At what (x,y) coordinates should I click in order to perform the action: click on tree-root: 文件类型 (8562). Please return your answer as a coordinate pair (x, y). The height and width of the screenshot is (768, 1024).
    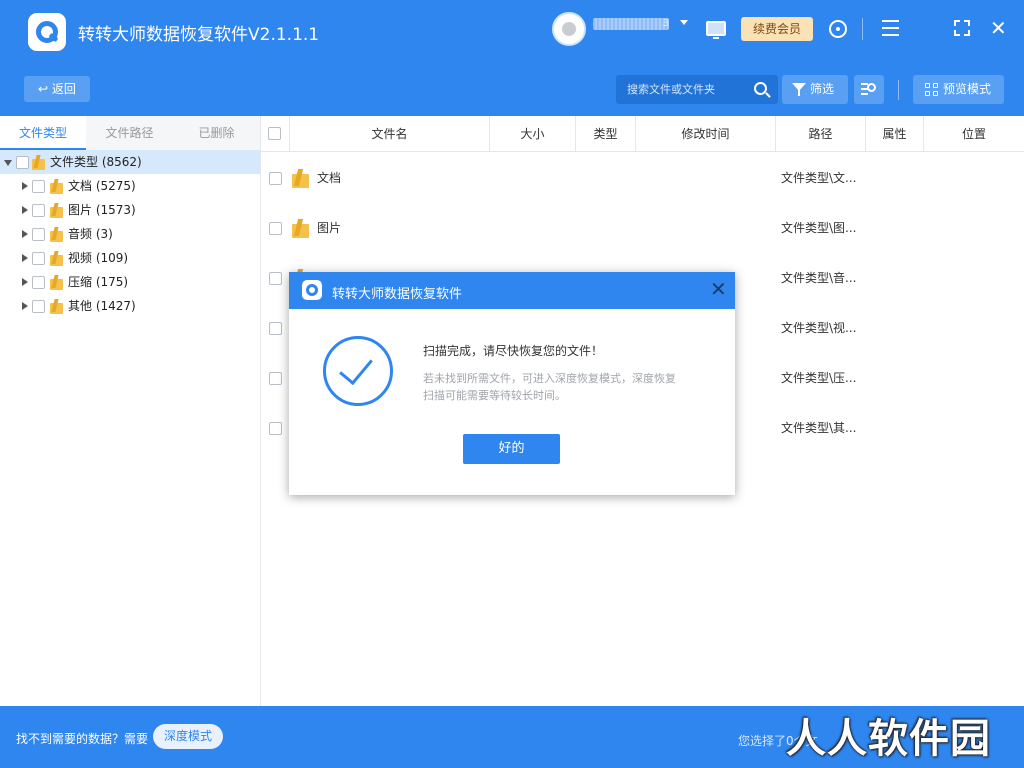
    Looking at the image, I should click on (130, 162).